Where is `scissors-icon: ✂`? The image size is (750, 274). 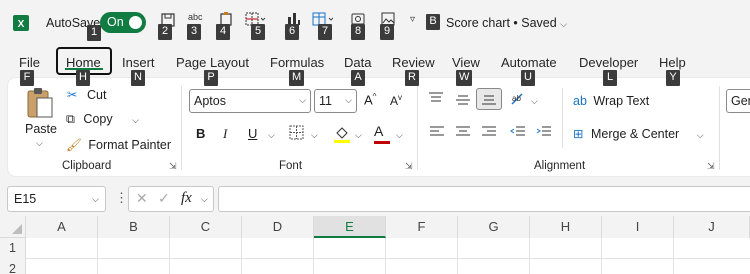
scissors-icon: ✂ is located at coordinates (72, 95).